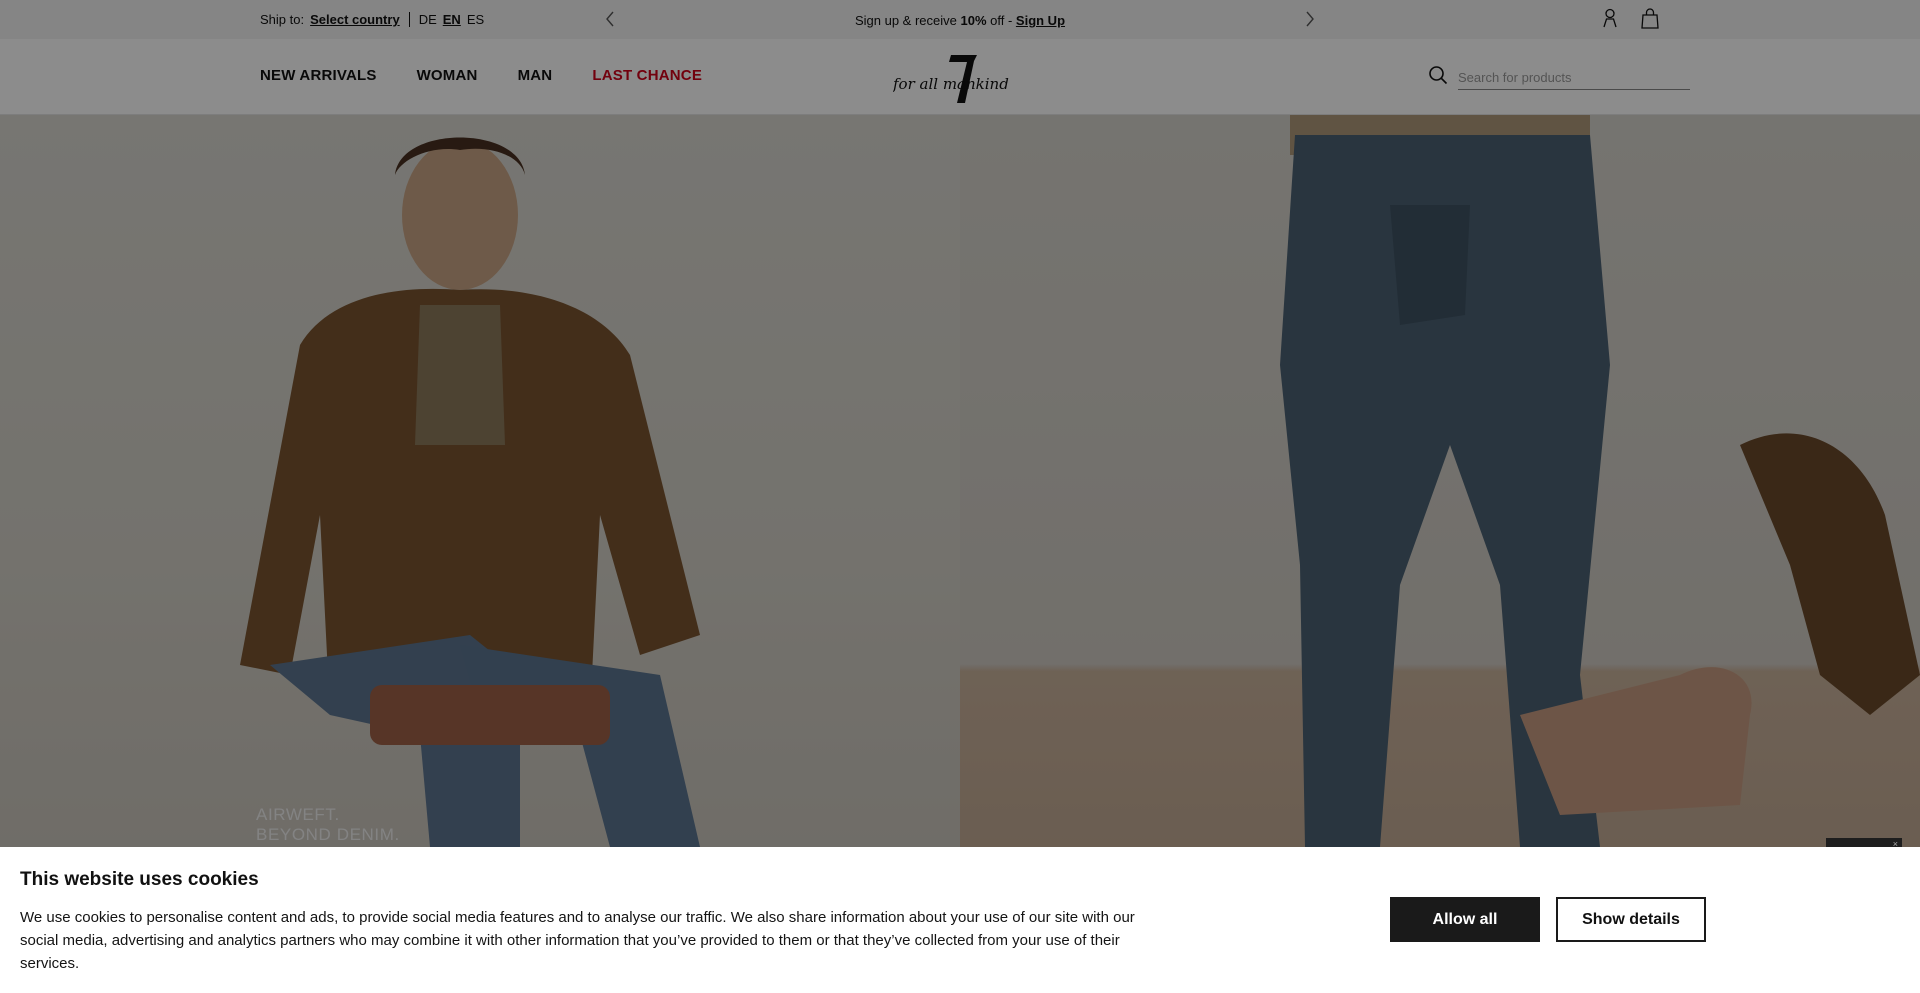 The image size is (1920, 993). What do you see at coordinates (1465, 919) in the screenshot?
I see `allow-all-button: Allow all` at bounding box center [1465, 919].